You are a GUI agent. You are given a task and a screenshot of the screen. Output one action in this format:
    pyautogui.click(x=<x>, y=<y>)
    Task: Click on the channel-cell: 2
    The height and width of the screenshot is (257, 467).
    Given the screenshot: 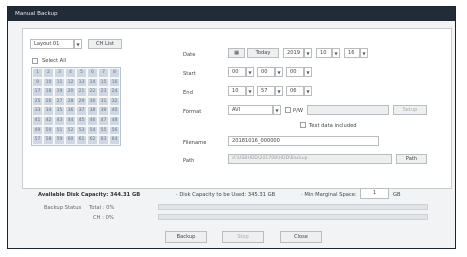 What is the action you would take?
    pyautogui.click(x=48, y=73)
    